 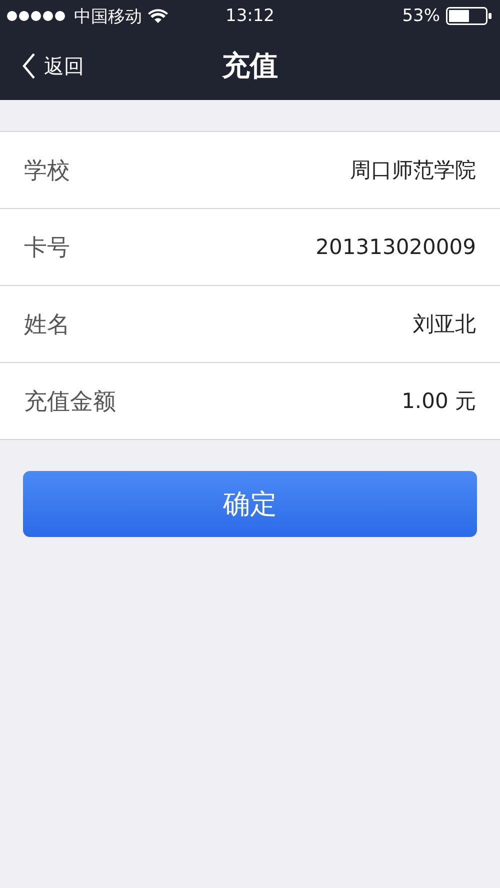 I want to click on field-value: 201313020009, so click(x=396, y=247).